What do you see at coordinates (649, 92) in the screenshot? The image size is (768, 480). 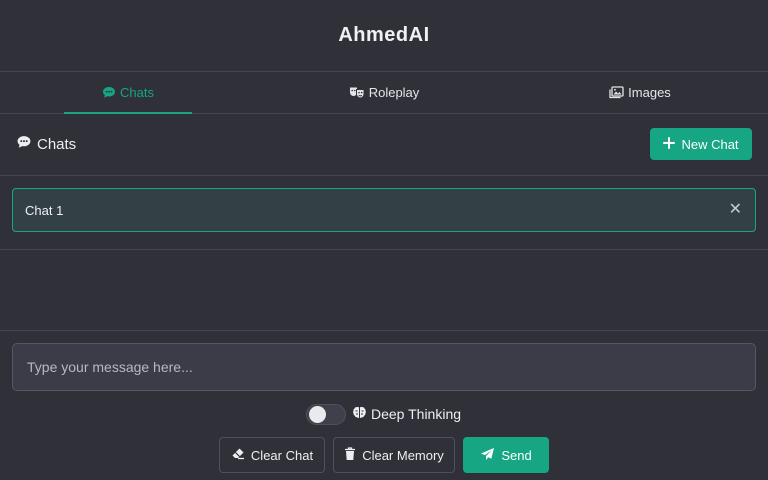 I see `tab-label: Images` at bounding box center [649, 92].